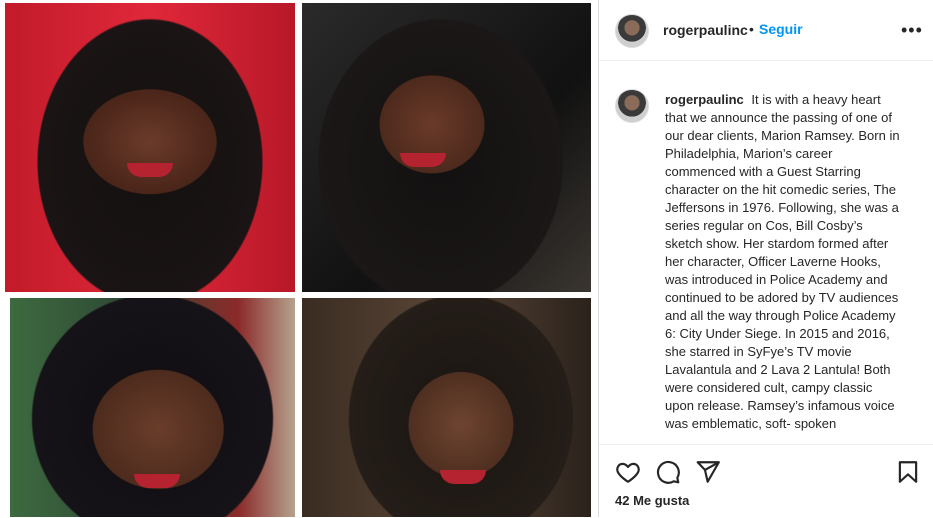  Describe the element at coordinates (766, 481) in the screenshot. I see `action-bar: 42 Me gusta` at that location.